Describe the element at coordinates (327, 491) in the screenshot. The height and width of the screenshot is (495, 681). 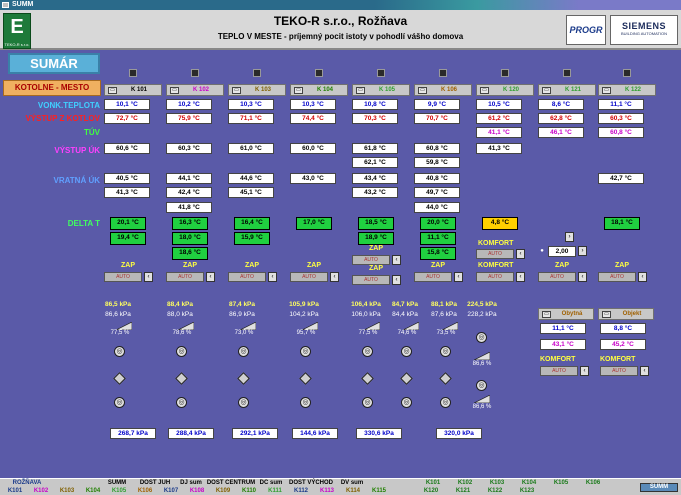
I see `nav-item: K113` at that location.